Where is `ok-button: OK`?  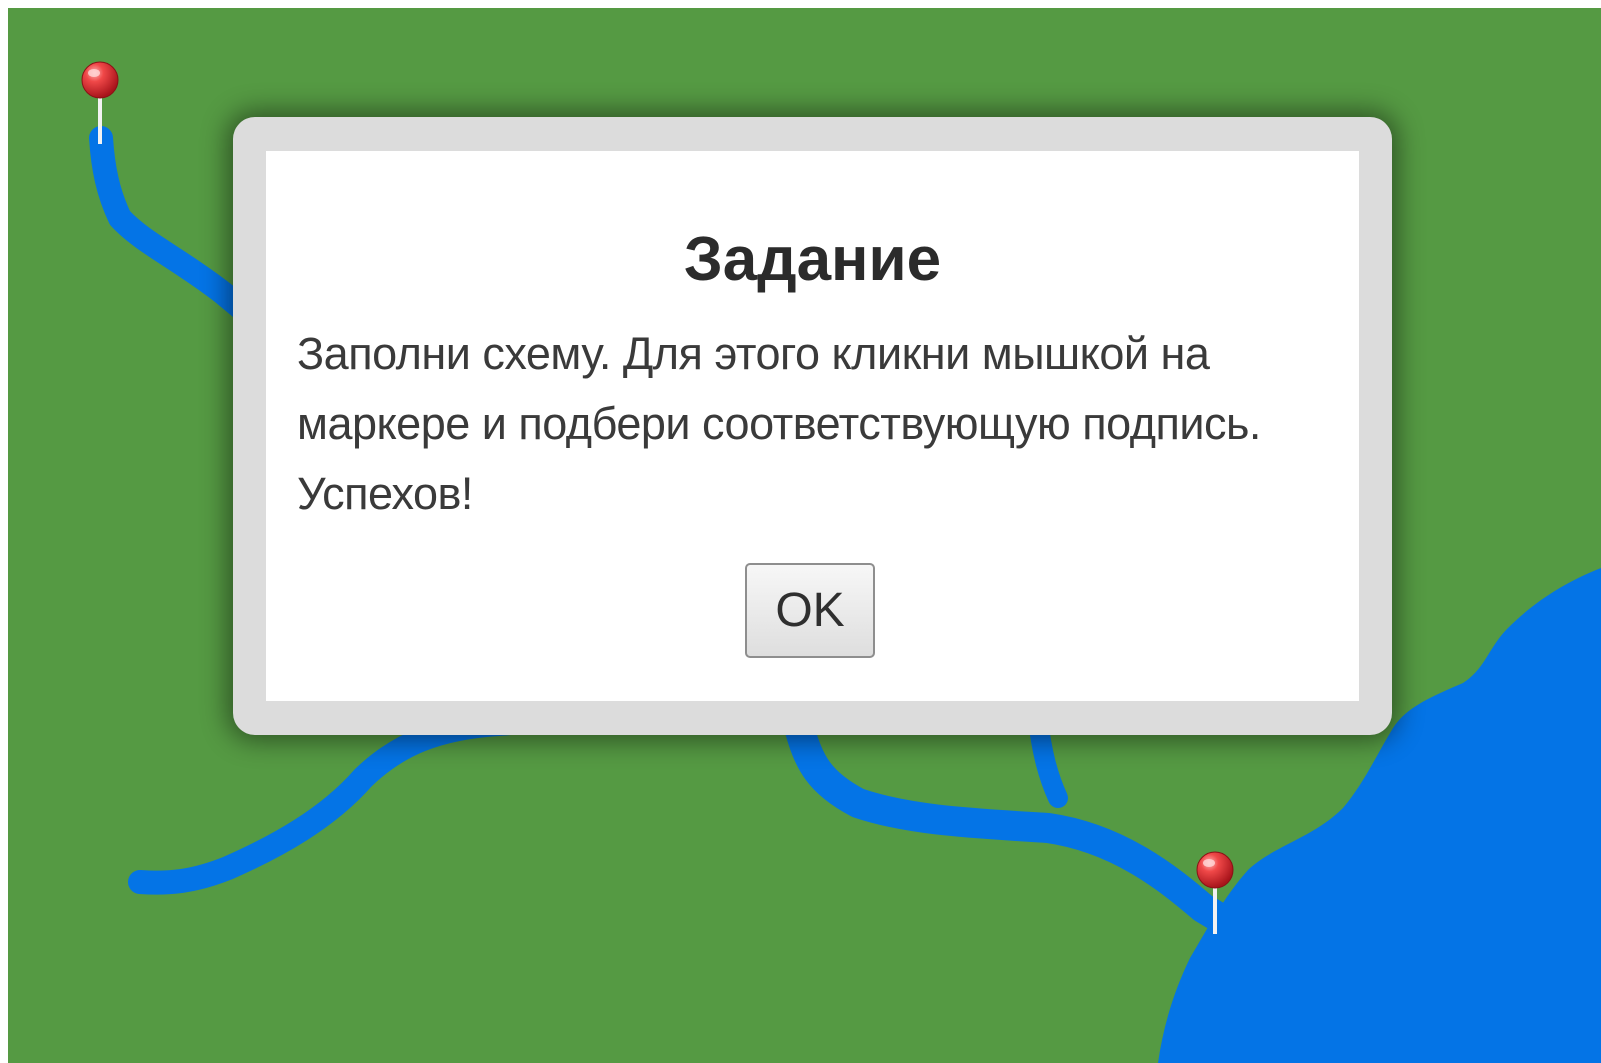
ok-button: OK is located at coordinates (810, 610).